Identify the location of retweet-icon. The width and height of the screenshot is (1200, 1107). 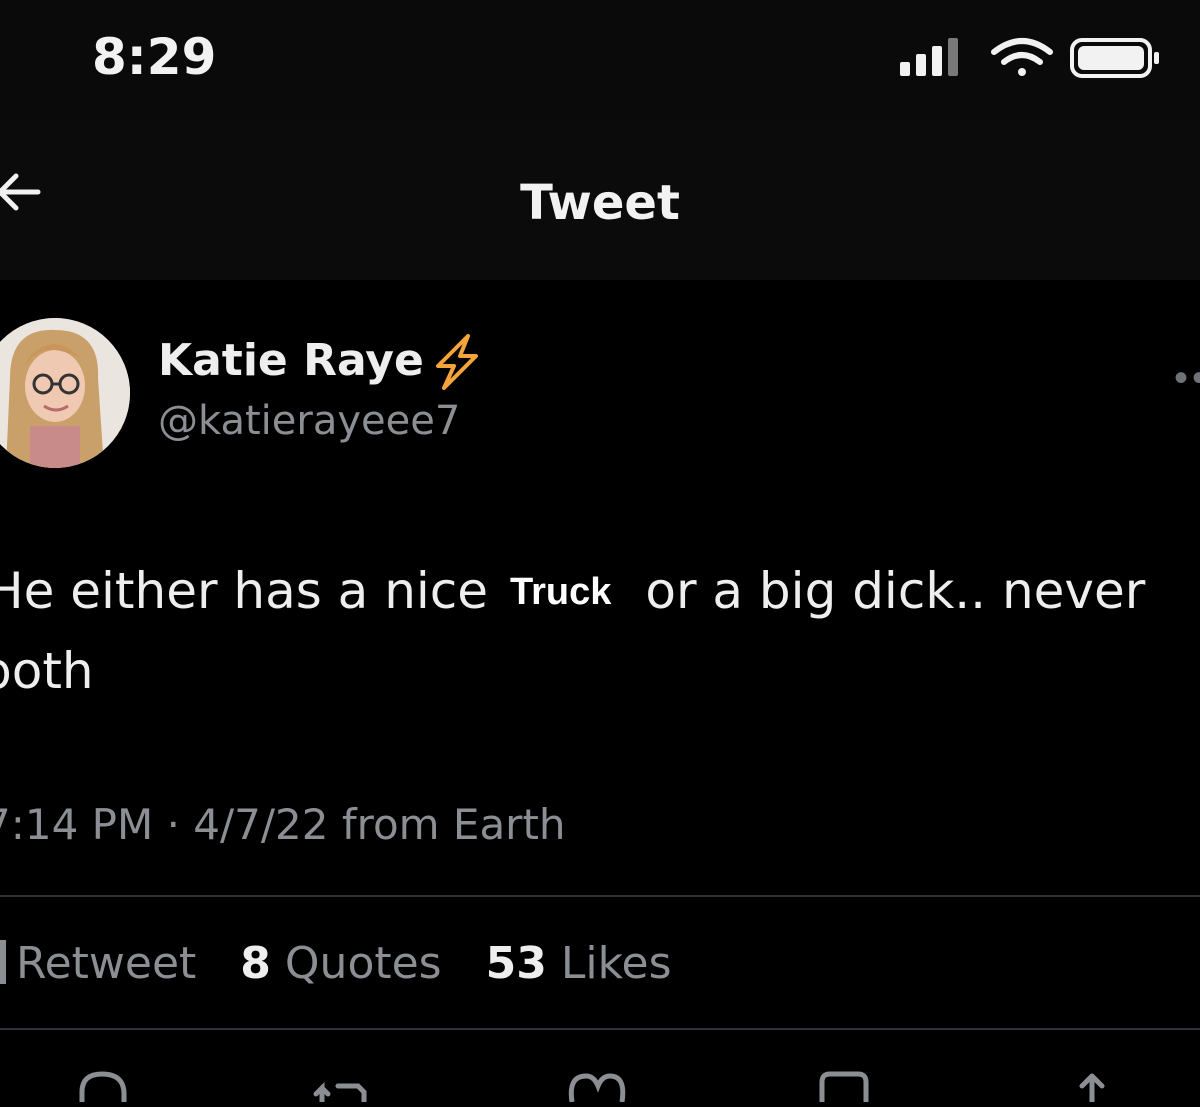
(342, 1083).